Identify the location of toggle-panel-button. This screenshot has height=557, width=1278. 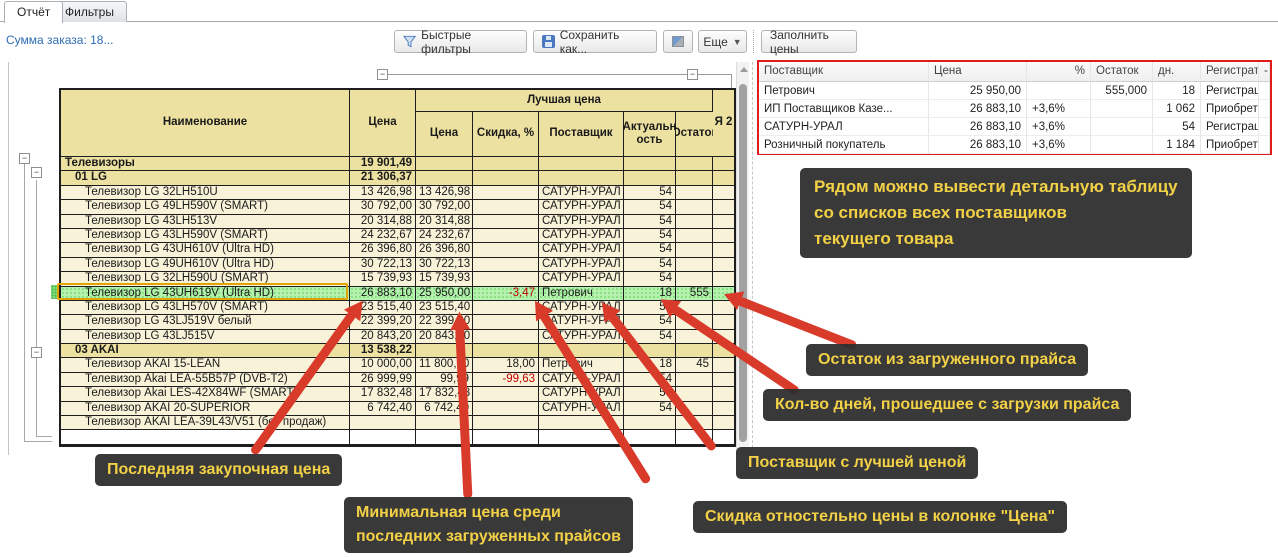
(678, 41).